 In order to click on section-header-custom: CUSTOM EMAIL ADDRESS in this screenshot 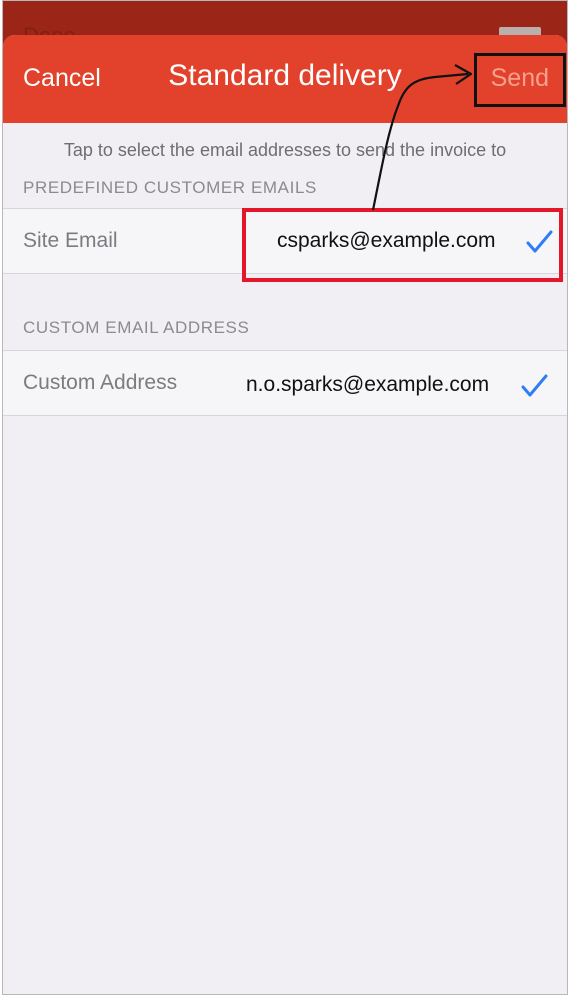, I will do `click(136, 327)`.